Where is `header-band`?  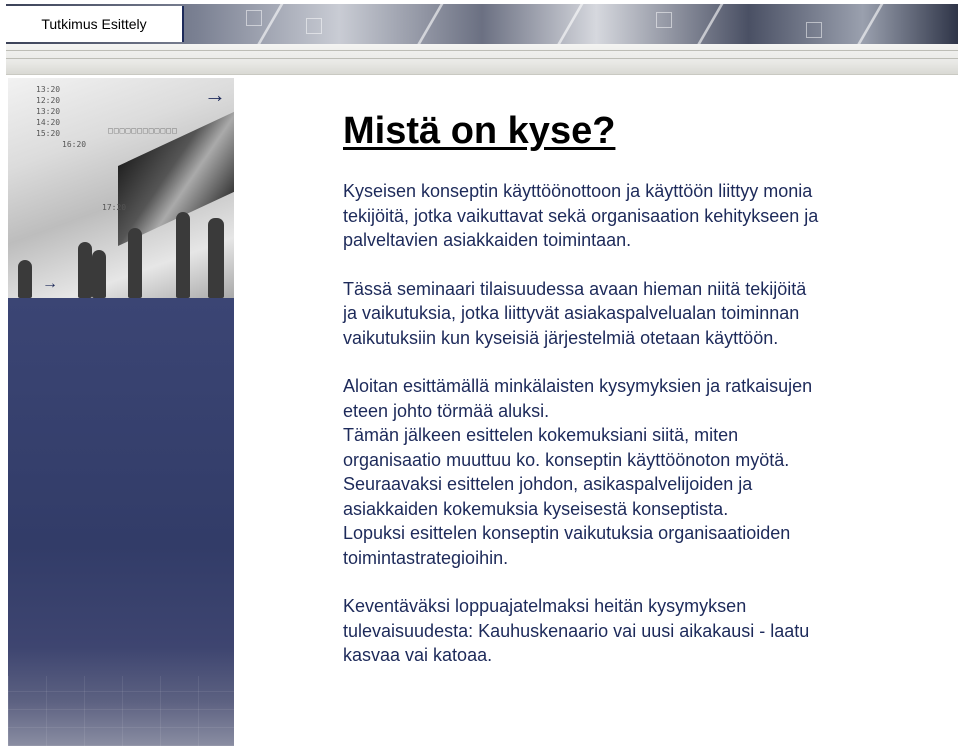 header-band is located at coordinates (482, 59).